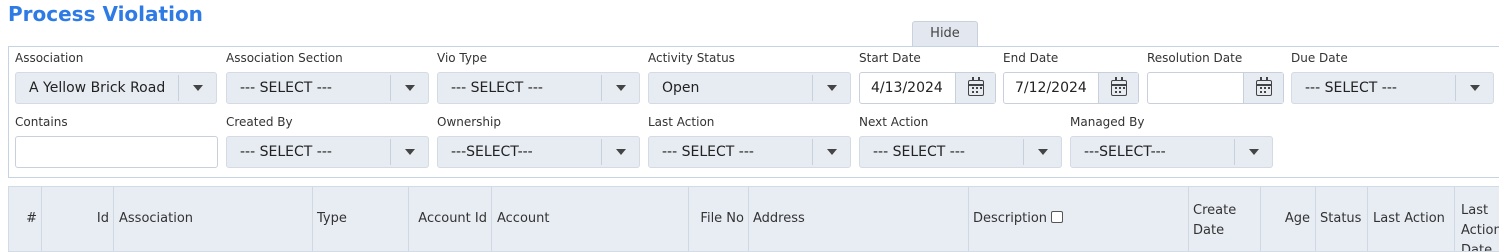  Describe the element at coordinates (1195, 58) in the screenshot. I see `resolution-date-label: Resolution Date` at that location.